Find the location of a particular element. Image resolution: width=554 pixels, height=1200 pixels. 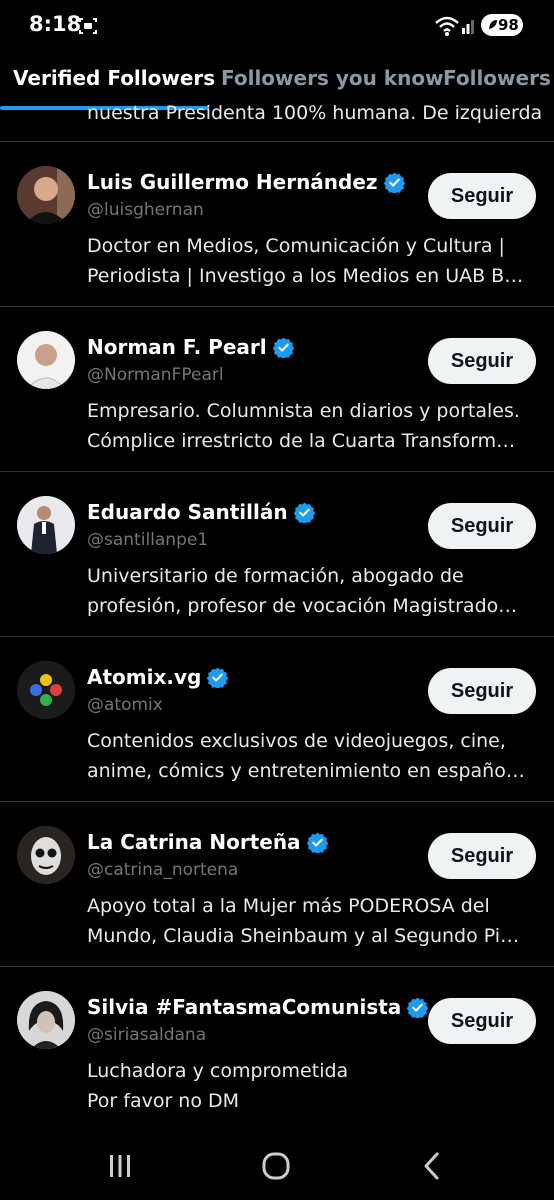

user-handle: @luisghernan is located at coordinates (145, 210).